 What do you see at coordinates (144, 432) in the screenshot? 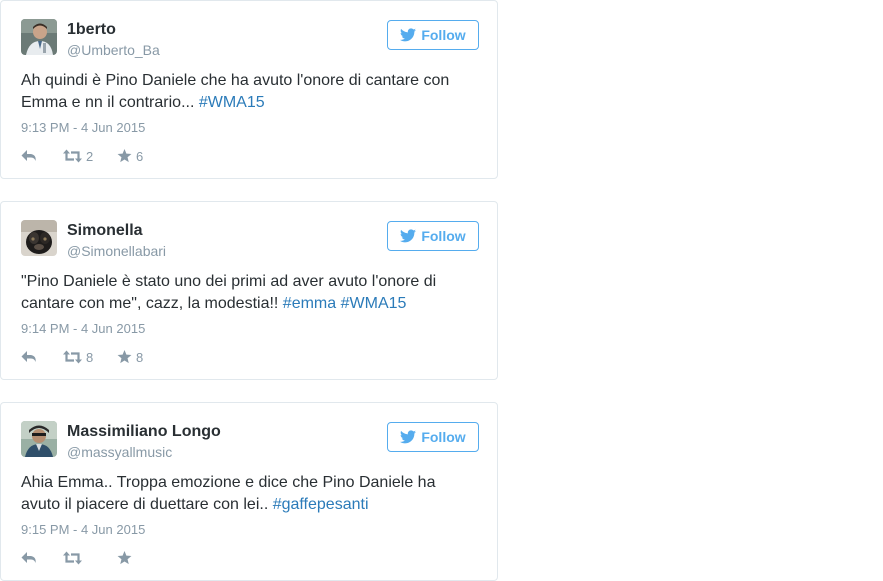
I see `display-name: Massimiliano Longo` at bounding box center [144, 432].